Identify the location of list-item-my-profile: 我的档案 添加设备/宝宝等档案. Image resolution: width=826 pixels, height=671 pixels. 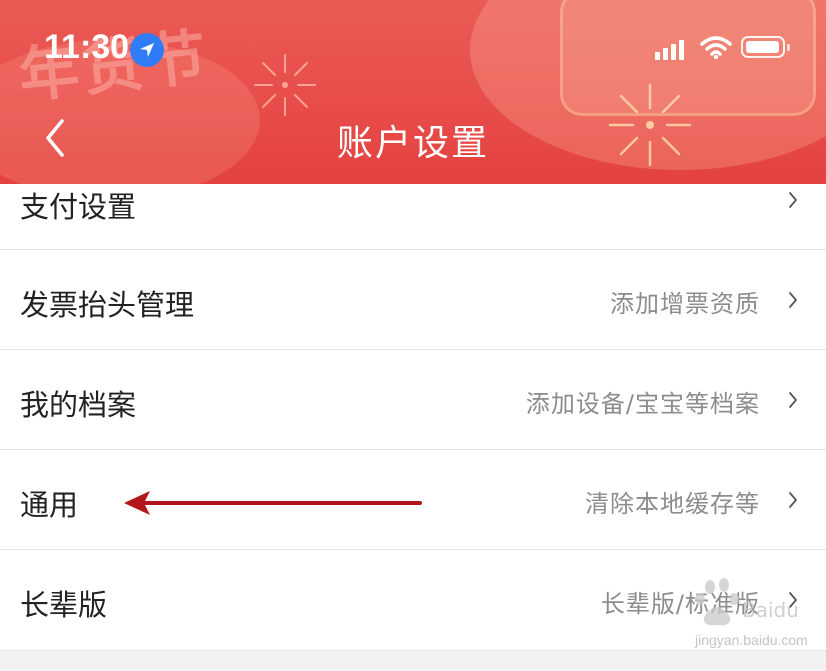
(413, 400).